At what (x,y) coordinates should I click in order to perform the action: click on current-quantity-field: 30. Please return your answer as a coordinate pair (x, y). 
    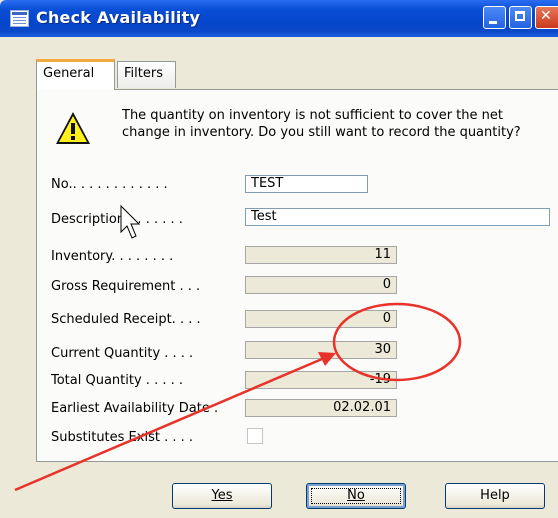
    Looking at the image, I should click on (321, 350).